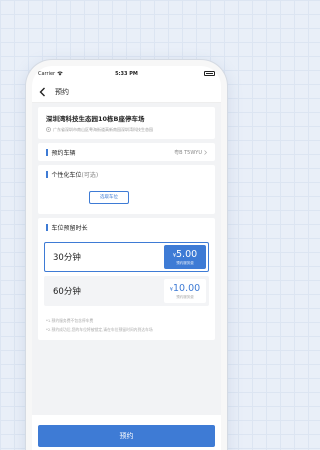 Image resolution: width=320 pixels, height=450 pixels. What do you see at coordinates (48, 129) in the screenshot?
I see `location-pin-icon` at bounding box center [48, 129].